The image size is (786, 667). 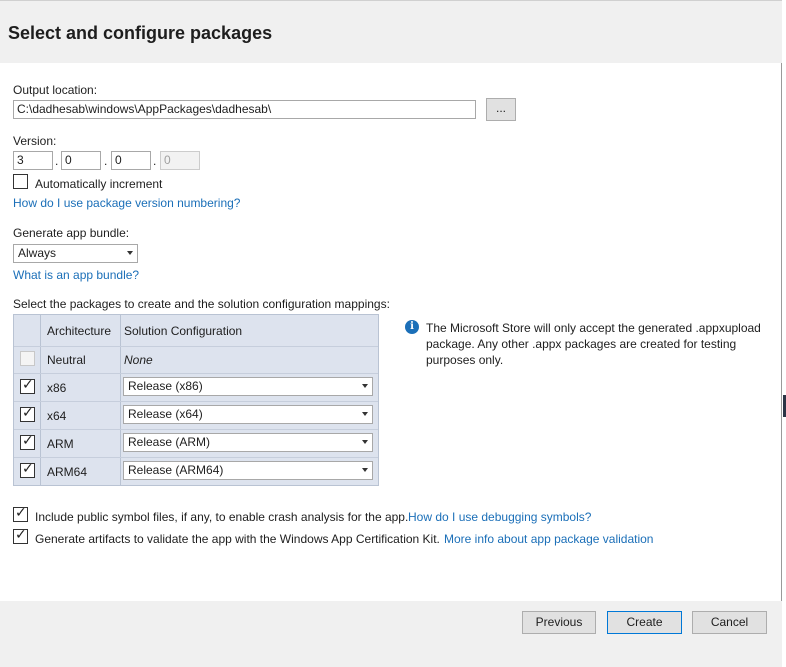 I want to click on create-button: Create, so click(x=644, y=622).